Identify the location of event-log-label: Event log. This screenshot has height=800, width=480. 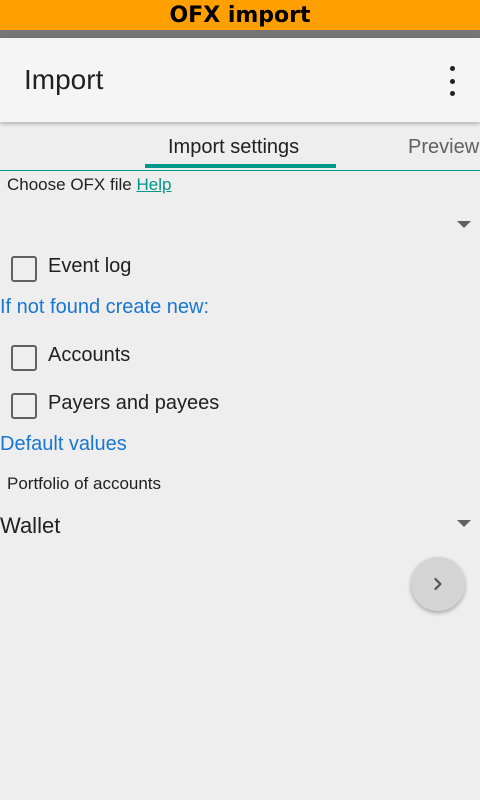
(90, 266).